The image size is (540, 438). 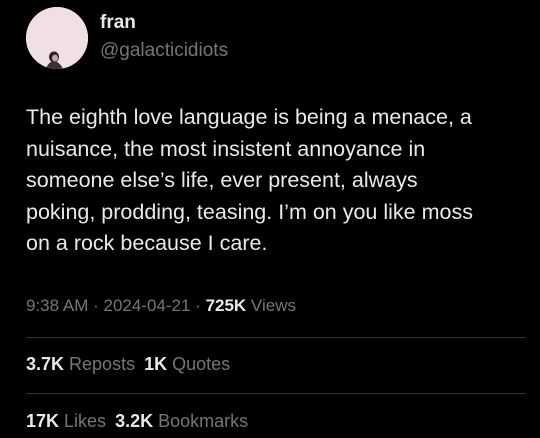 I want to click on avatar-image, so click(x=57, y=38).